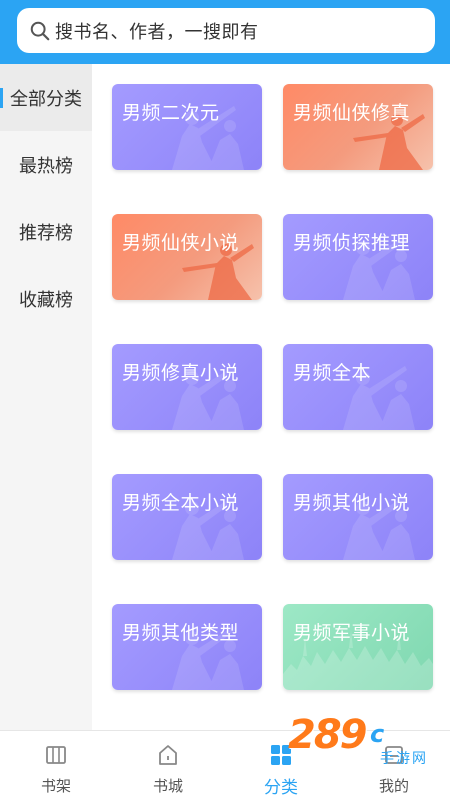  Describe the element at coordinates (358, 660) in the screenshot. I see `army-silhouette-icon` at that location.